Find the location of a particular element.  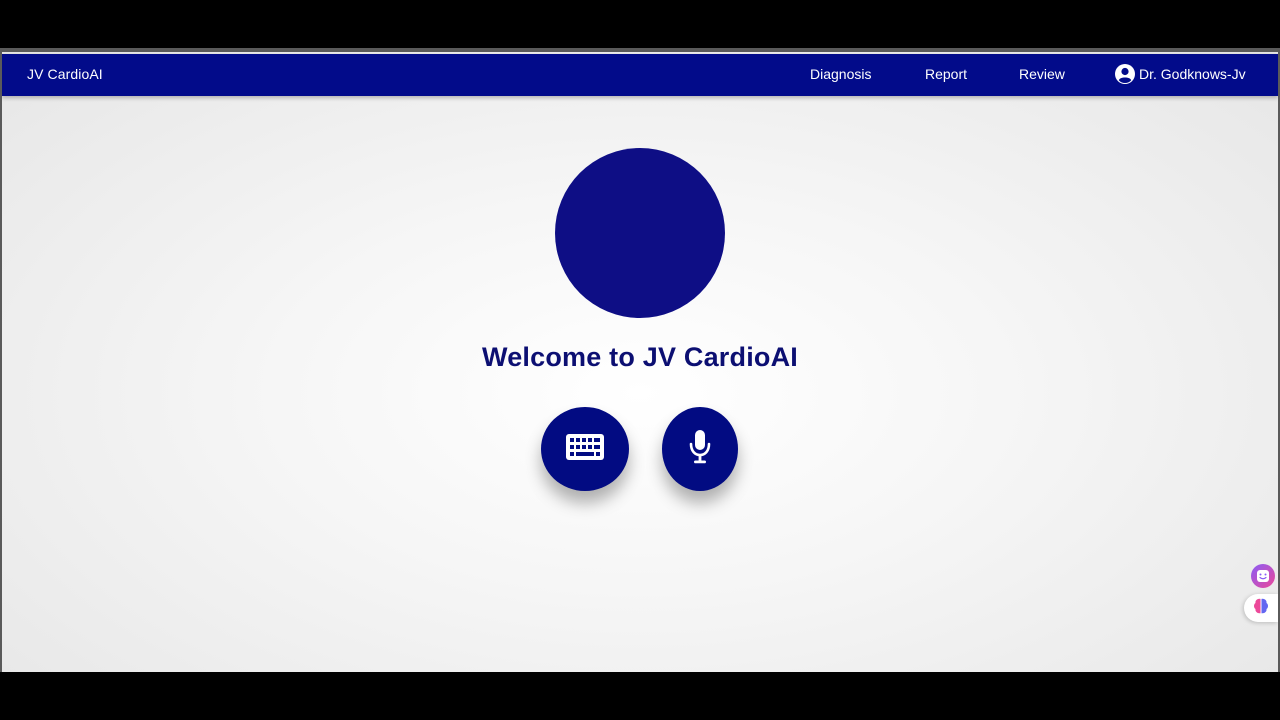

assistant-widget-button is located at coordinates (1264, 578).